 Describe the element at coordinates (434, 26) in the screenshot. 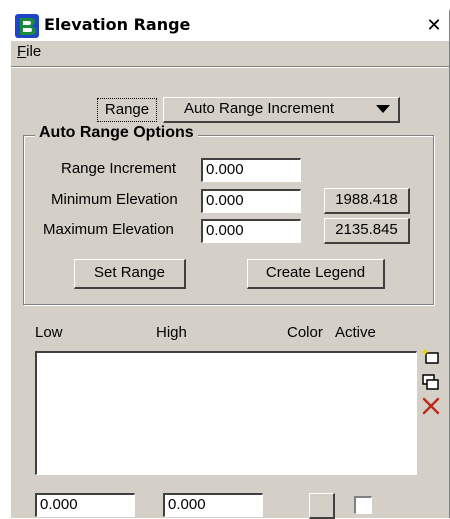

I see `close-button: ✕` at that location.